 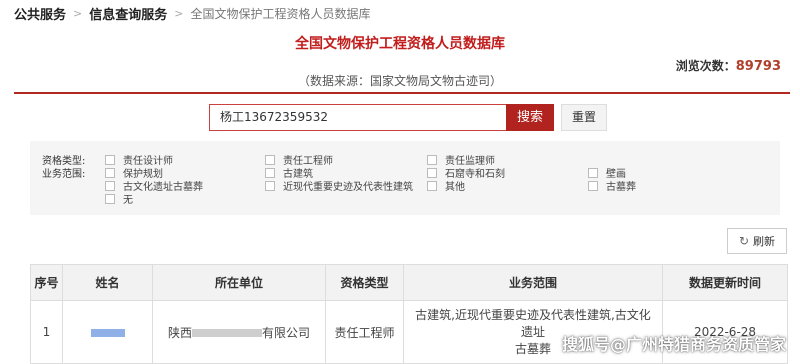 I want to click on view-counter-label: 浏览次数：, so click(x=705, y=66).